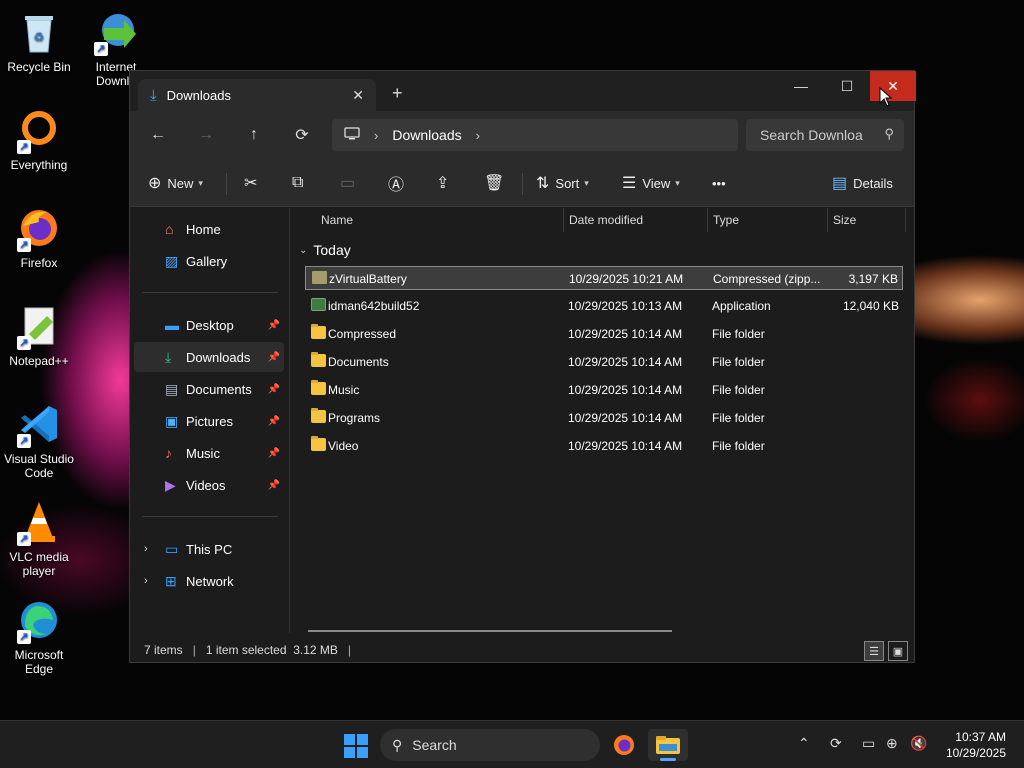  What do you see at coordinates (350, 183) in the screenshot?
I see `paste-button: ▭` at bounding box center [350, 183].